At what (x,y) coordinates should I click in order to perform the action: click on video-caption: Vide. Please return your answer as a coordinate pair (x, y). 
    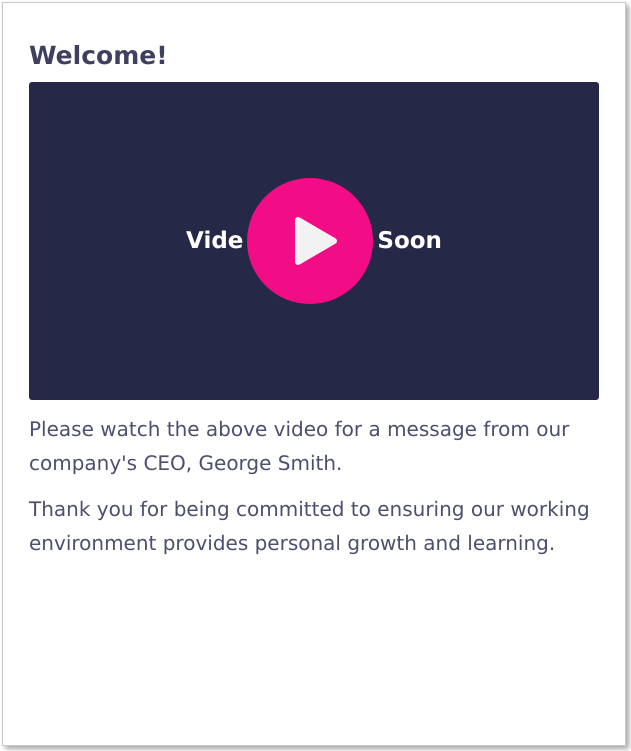
    Looking at the image, I should click on (215, 241).